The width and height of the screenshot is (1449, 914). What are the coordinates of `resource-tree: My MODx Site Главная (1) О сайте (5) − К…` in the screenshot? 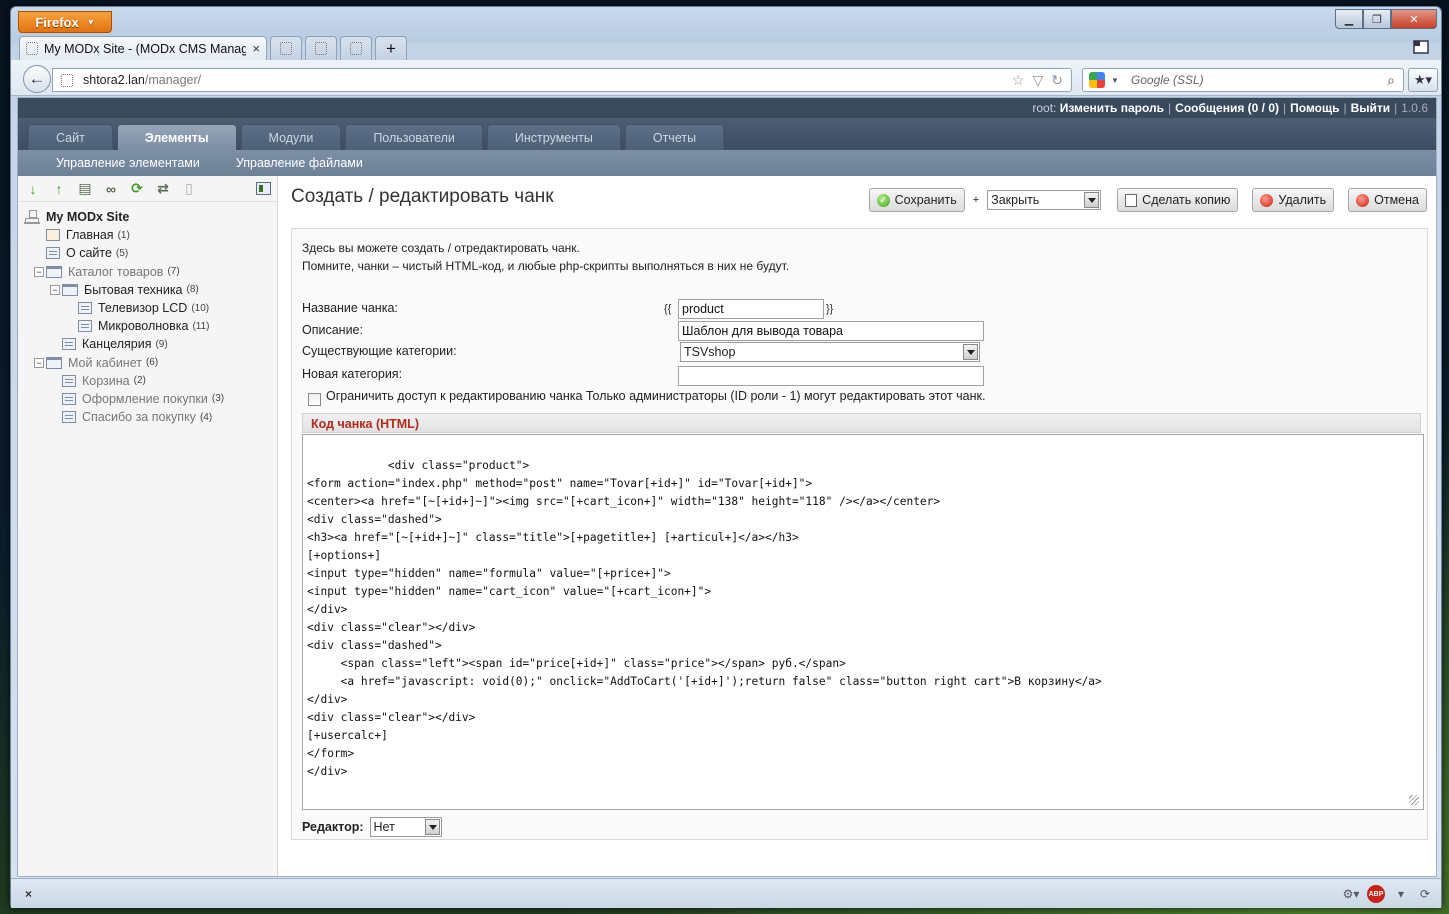 It's located at (147, 314).